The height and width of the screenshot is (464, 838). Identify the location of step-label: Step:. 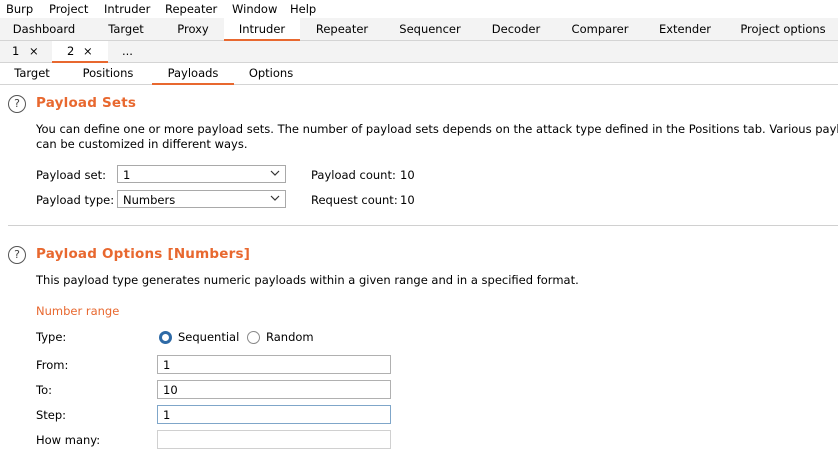
(51, 415).